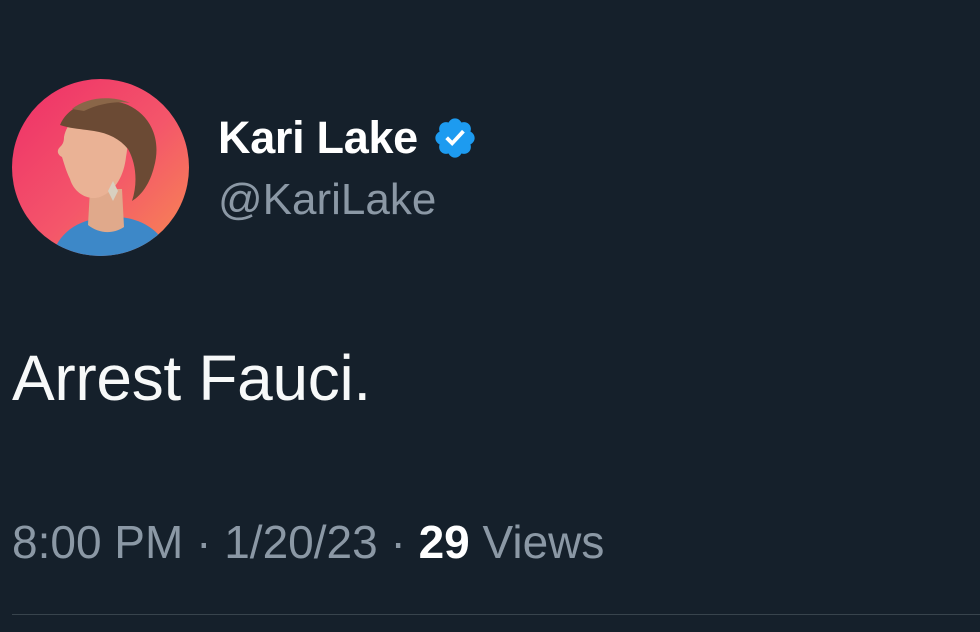  What do you see at coordinates (543, 542) in the screenshot?
I see `views-label: Views` at bounding box center [543, 542].